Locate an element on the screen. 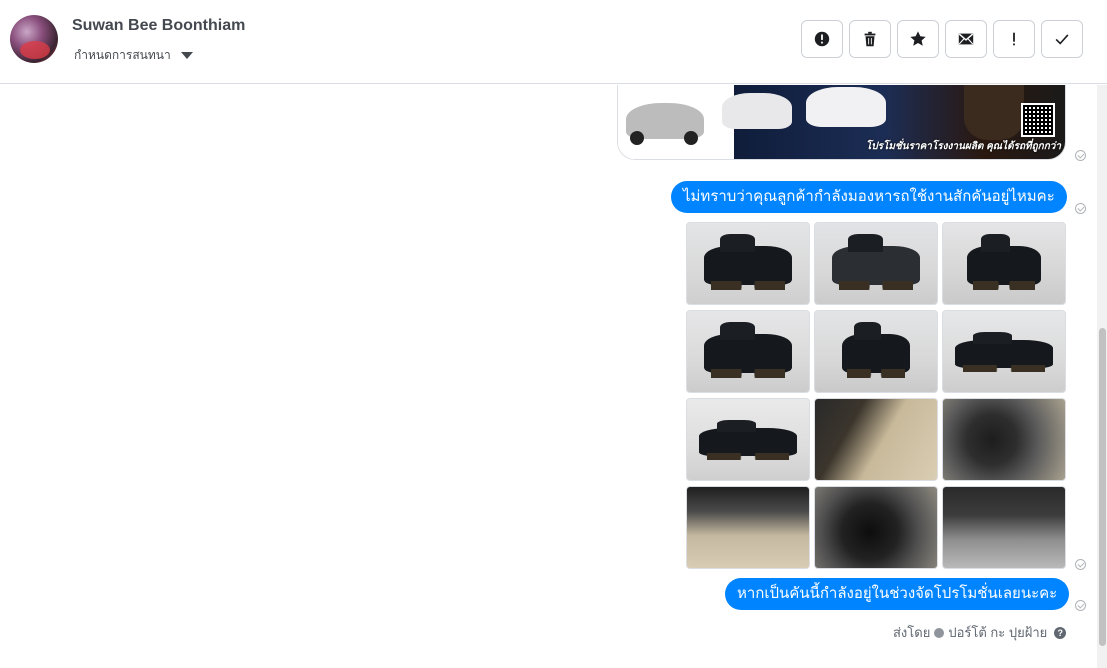  envelope-icon is located at coordinates (966, 39).